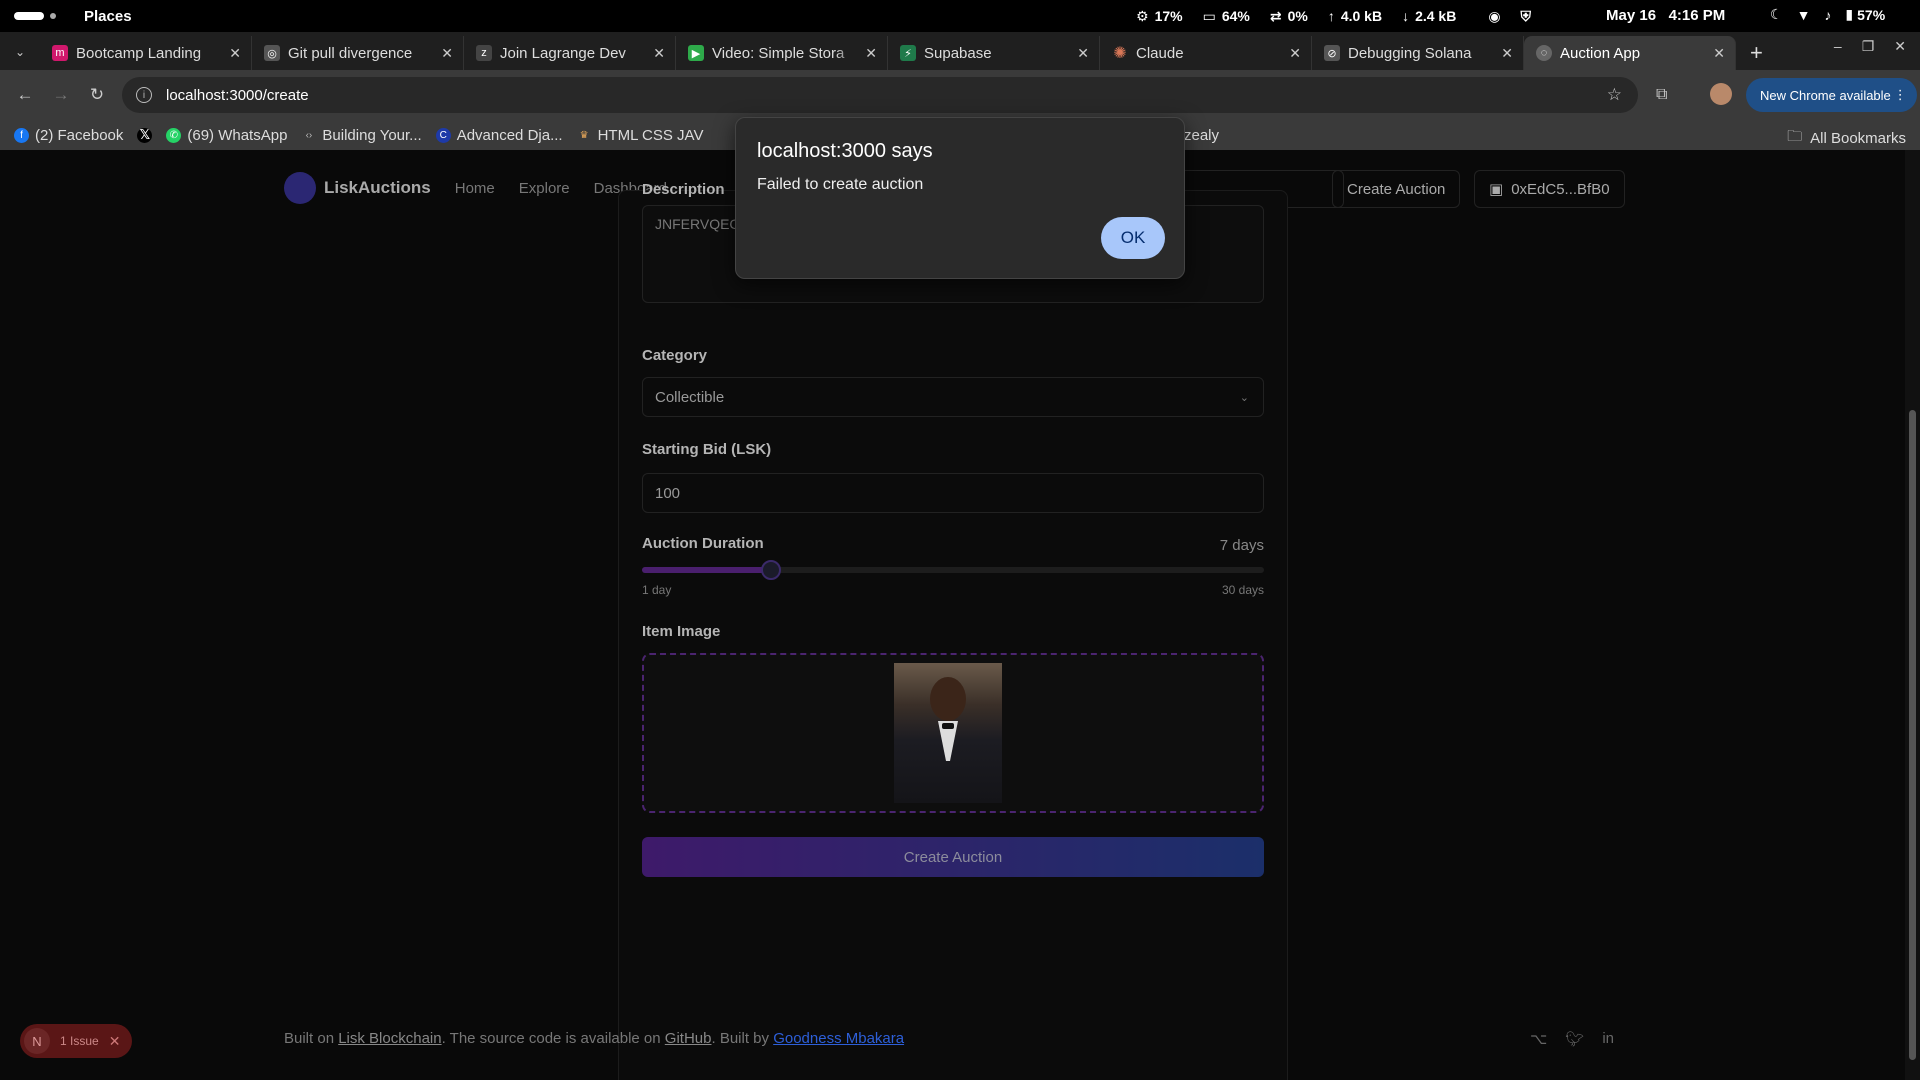  I want to click on tab-label: Bootcamp Landing, so click(139, 53).